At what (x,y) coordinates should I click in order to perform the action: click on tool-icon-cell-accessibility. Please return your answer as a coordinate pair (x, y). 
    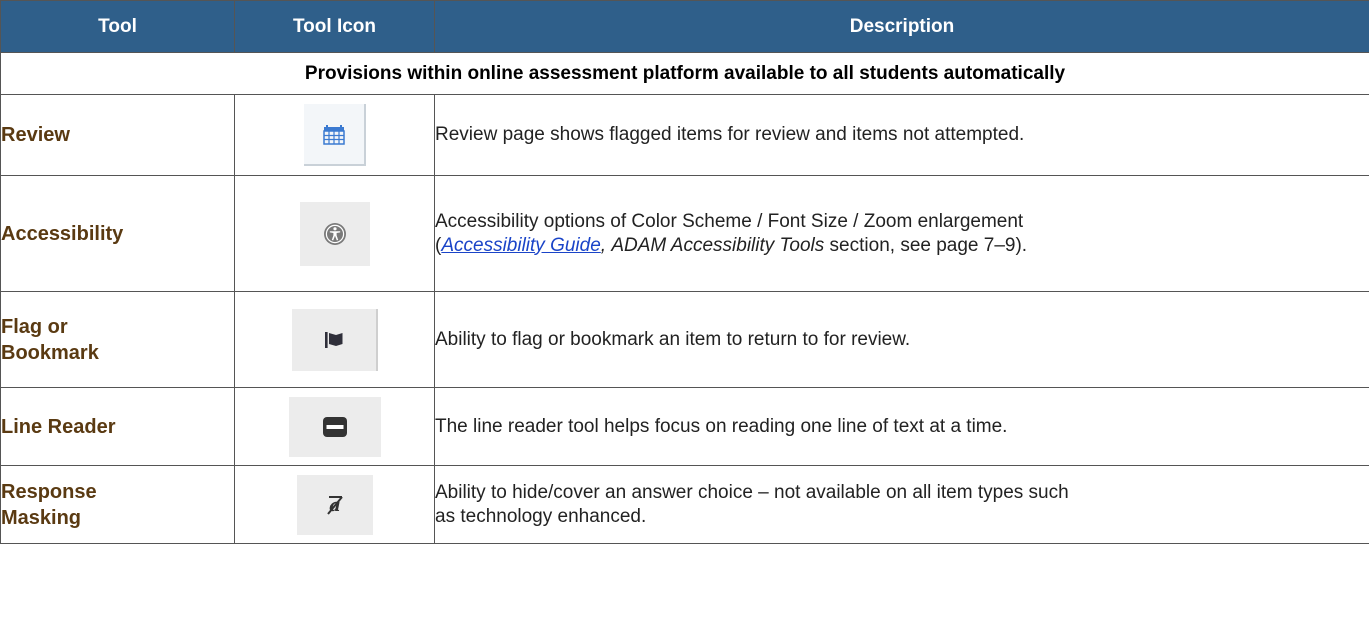
    Looking at the image, I should click on (334, 233).